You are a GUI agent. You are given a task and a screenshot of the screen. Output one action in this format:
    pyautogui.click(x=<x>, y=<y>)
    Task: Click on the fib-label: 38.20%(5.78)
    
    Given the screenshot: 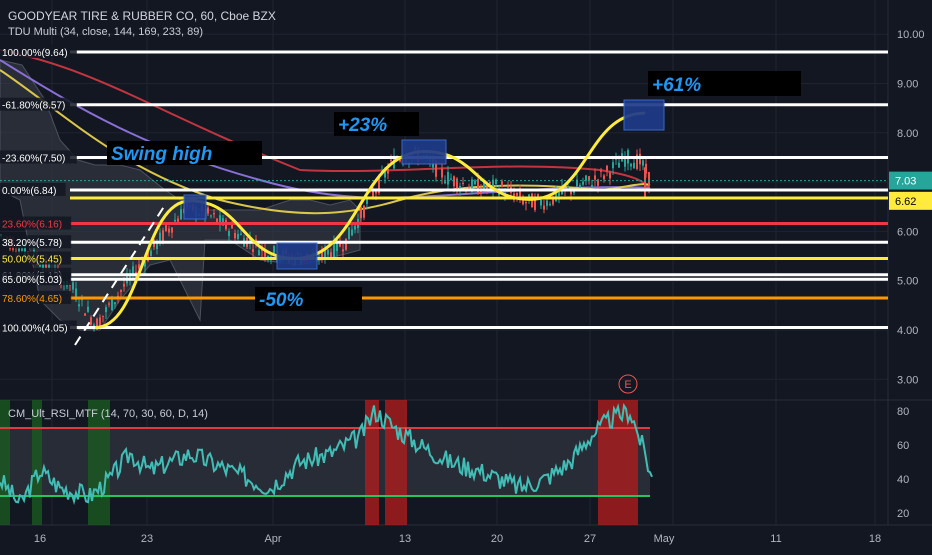 What is the action you would take?
    pyautogui.click(x=32, y=243)
    